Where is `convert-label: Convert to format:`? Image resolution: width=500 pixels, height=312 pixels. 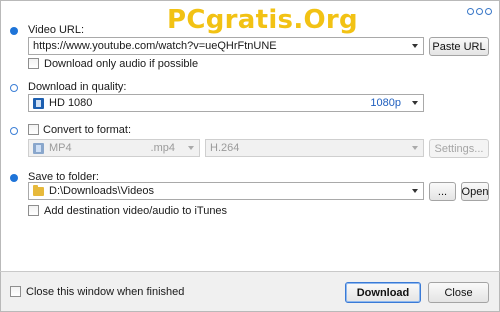
convert-label: Convert to format: is located at coordinates (87, 130).